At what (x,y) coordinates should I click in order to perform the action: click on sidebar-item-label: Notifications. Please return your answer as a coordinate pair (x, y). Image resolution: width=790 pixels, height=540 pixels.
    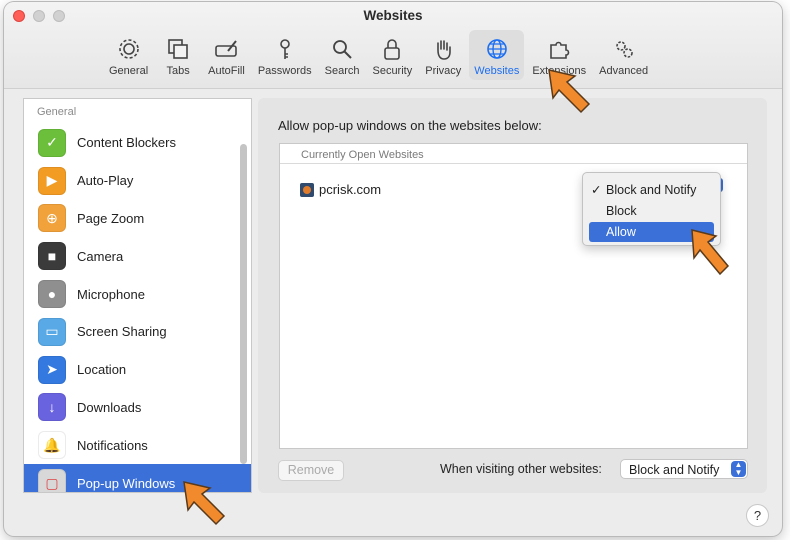
    Looking at the image, I should click on (112, 445).